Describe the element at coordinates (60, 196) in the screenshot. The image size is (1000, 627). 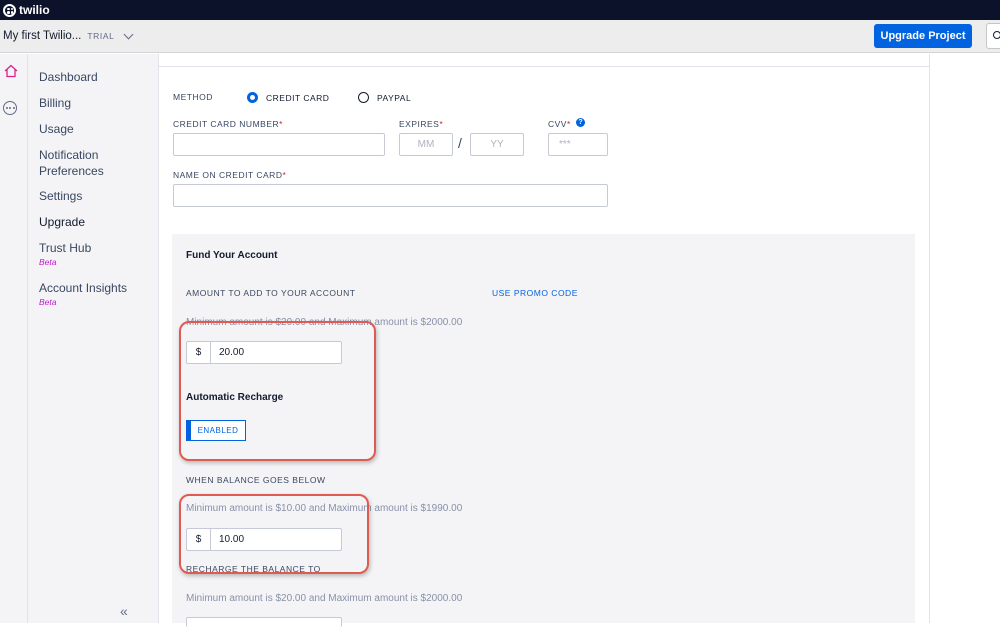
I see `sidebar-item-settings: Settings` at that location.